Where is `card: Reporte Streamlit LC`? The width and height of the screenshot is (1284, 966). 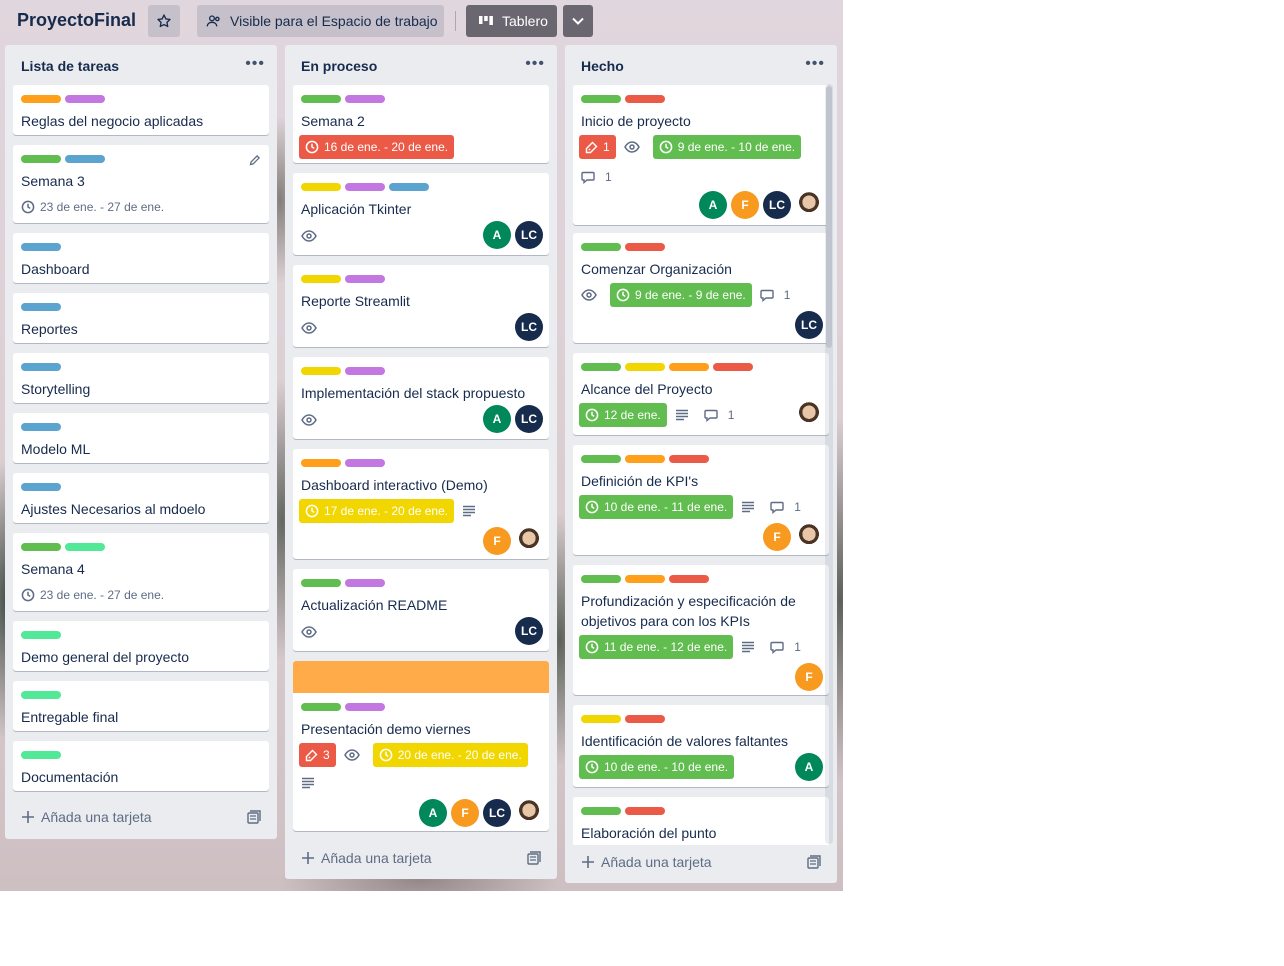 card: Reporte Streamlit LC is located at coordinates (421, 306).